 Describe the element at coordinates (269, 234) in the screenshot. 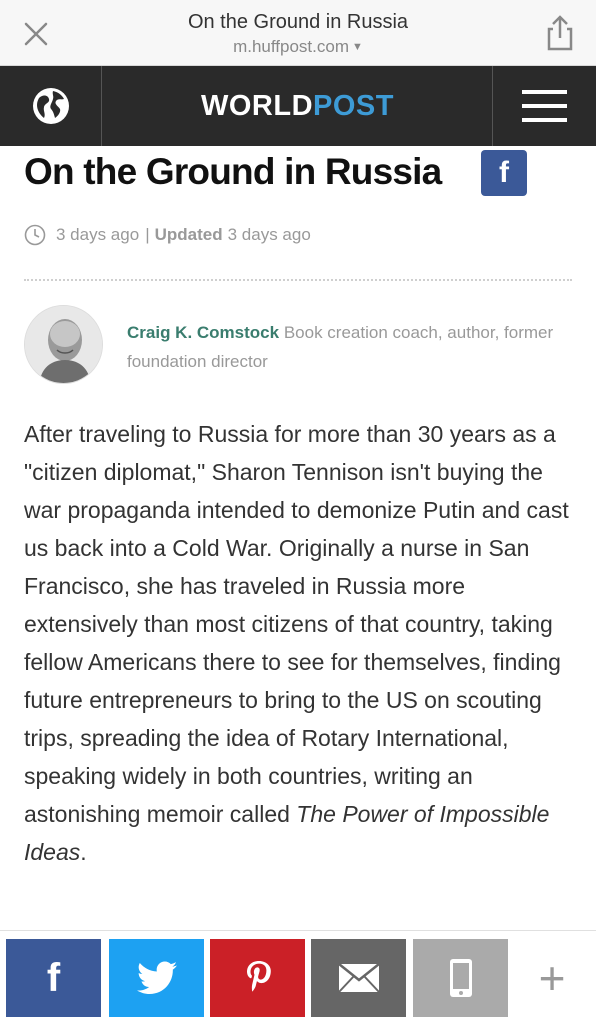

I see `updated-time: 3 days ago` at that location.